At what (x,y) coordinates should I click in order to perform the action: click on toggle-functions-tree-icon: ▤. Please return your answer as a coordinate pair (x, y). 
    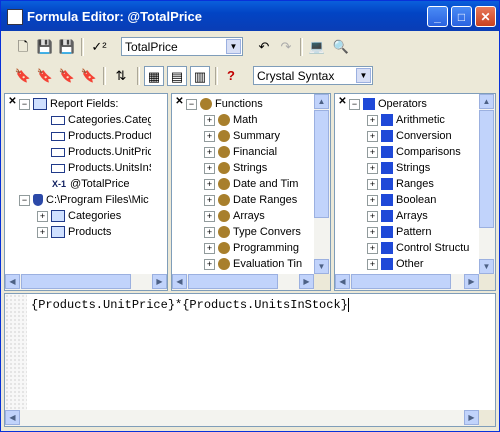
    Looking at the image, I should click on (177, 76).